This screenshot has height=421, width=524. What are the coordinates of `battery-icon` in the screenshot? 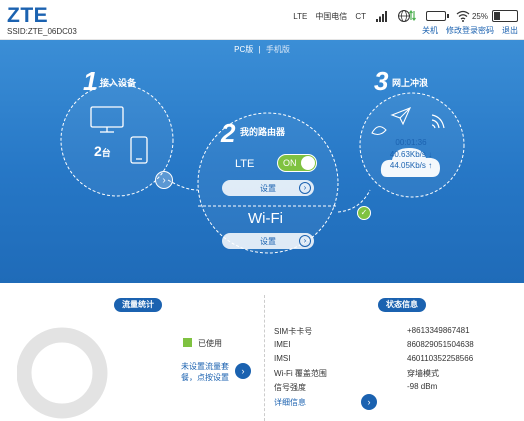 It's located at (505, 16).